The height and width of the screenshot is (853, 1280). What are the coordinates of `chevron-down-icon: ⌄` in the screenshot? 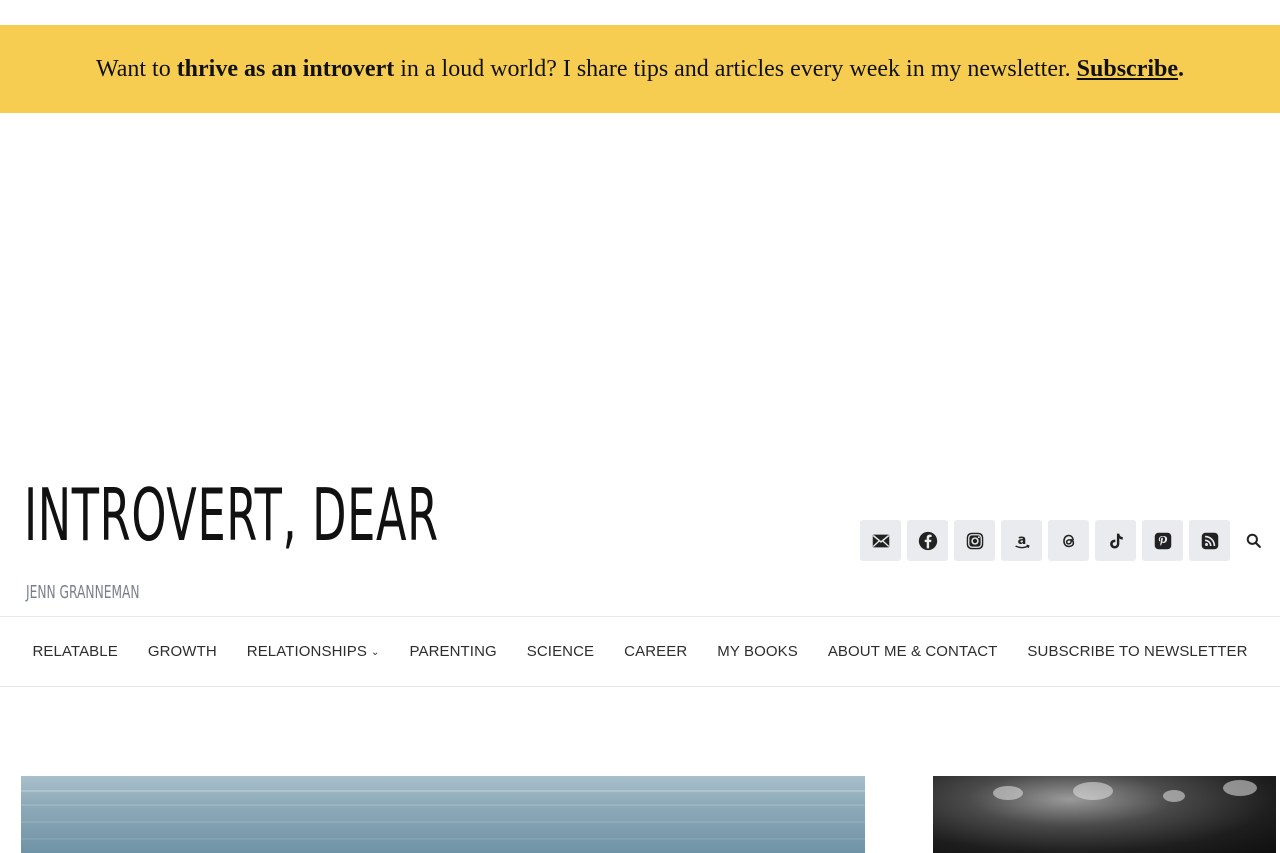 It's located at (375, 652).